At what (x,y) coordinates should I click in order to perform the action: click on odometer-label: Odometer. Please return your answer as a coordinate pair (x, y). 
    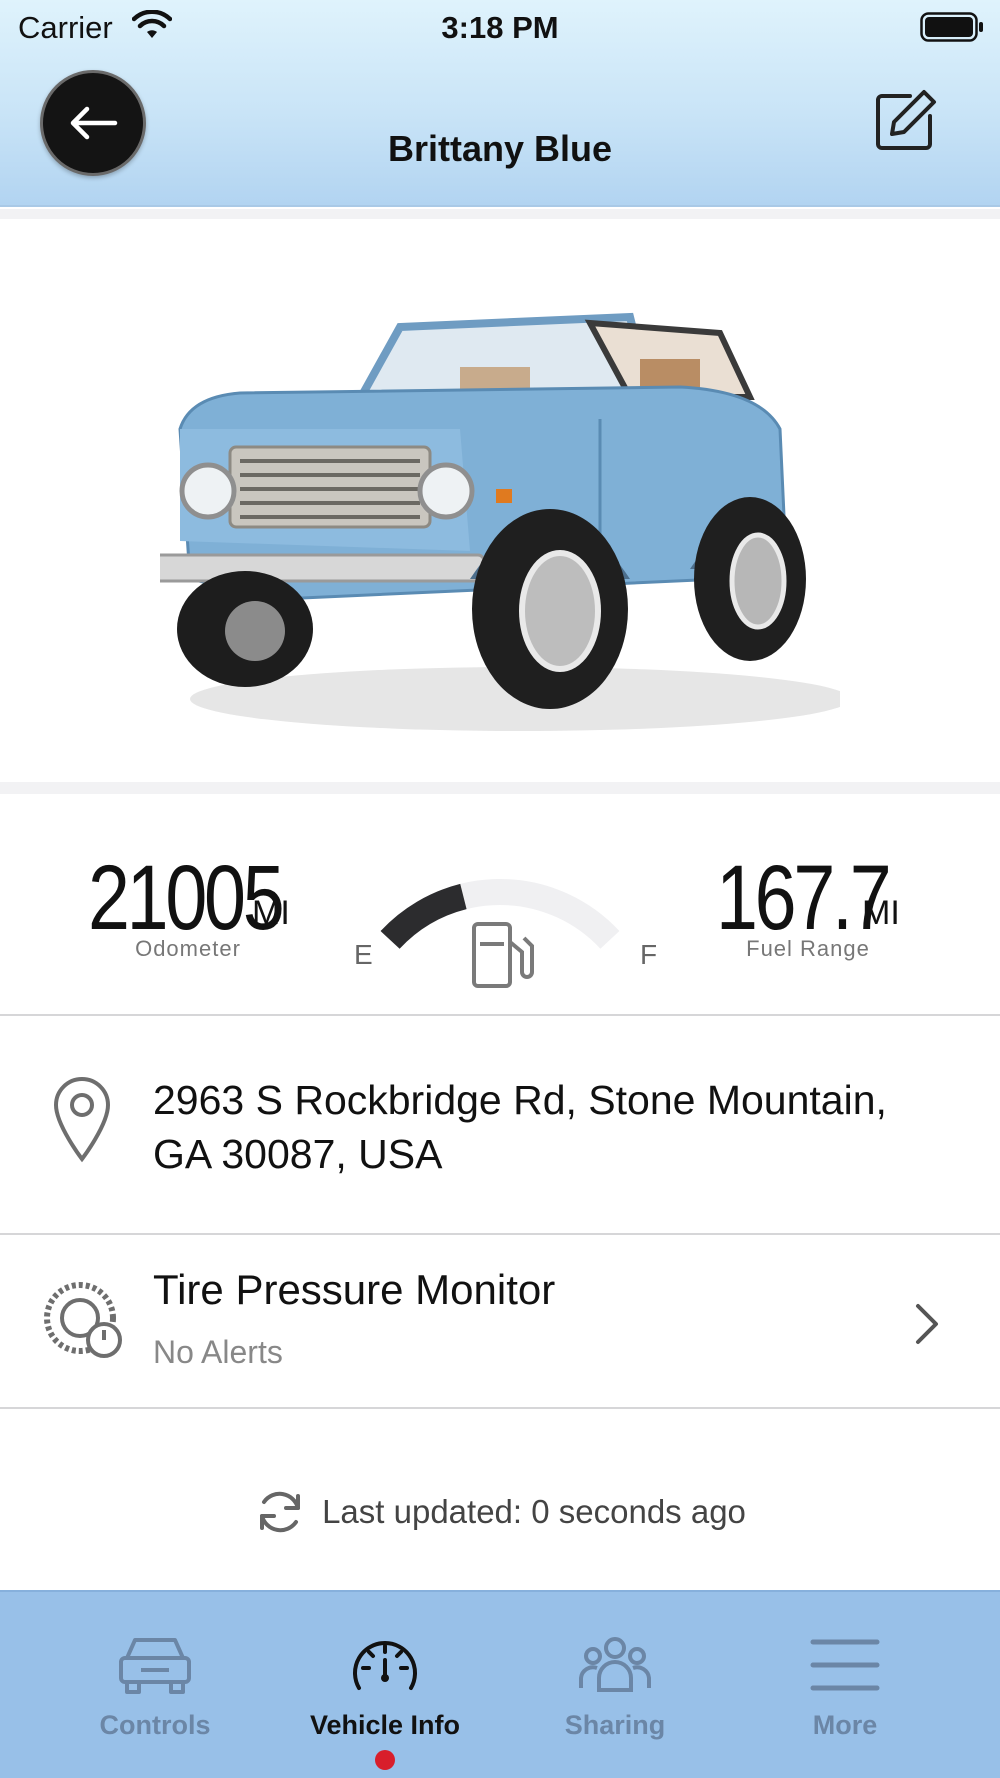
    Looking at the image, I should click on (188, 948).